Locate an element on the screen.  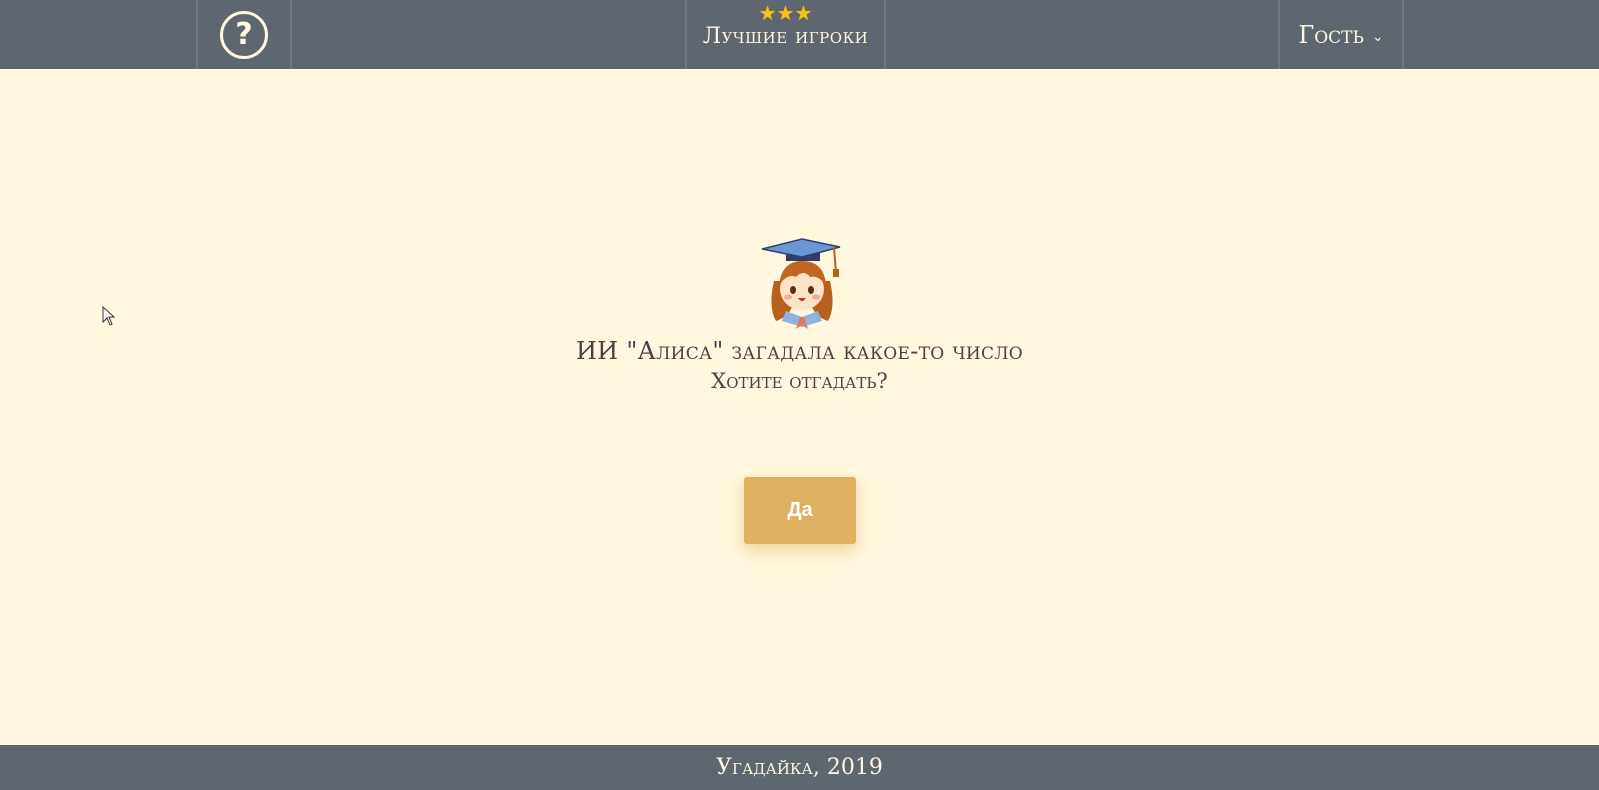
chevron-down-icon: ⌄ is located at coordinates (1377, 36).